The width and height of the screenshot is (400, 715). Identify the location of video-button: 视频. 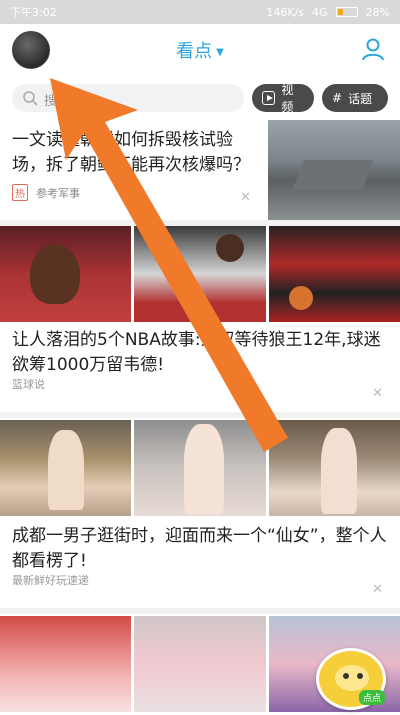
(283, 98).